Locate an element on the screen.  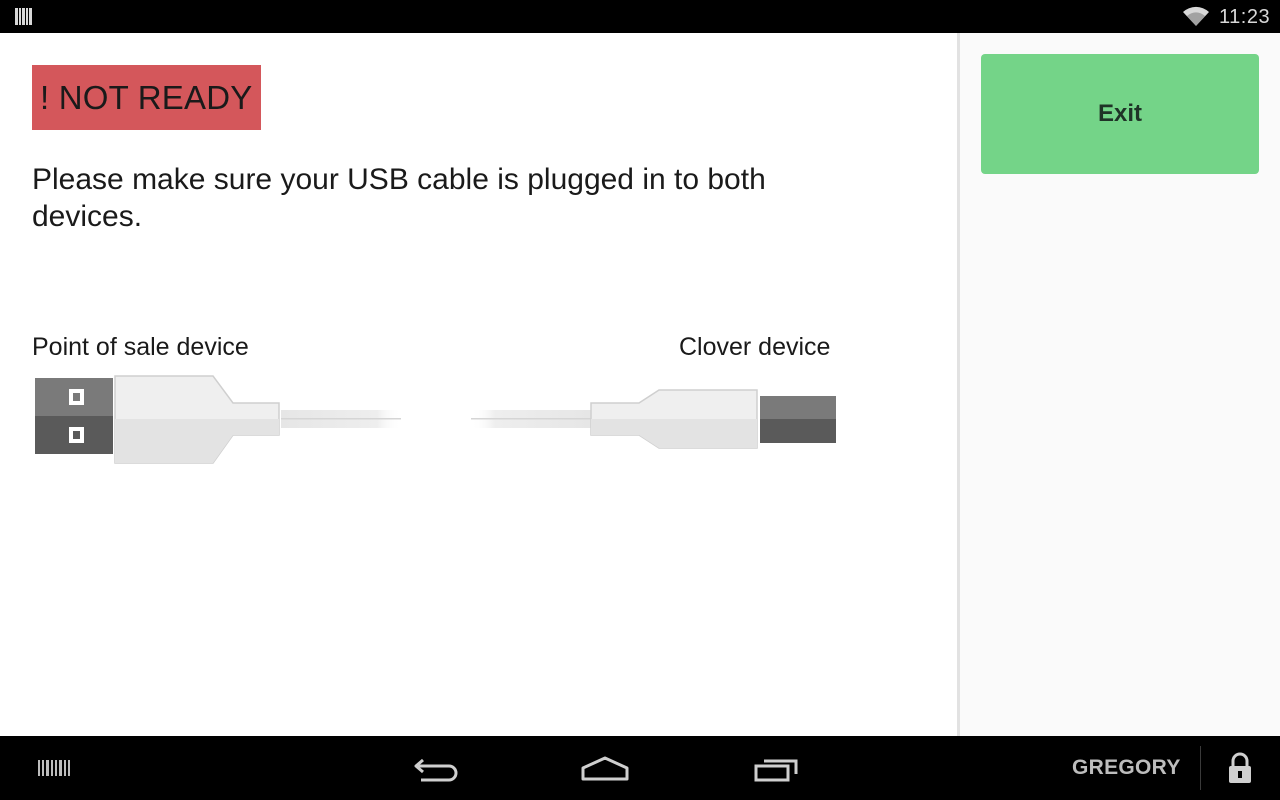
recents-icon is located at coordinates (778, 771).